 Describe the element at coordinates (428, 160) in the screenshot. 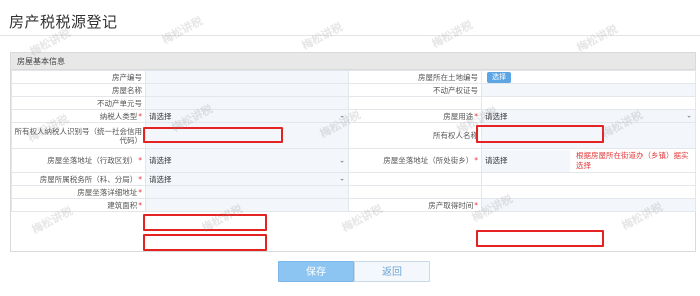

I see `street-label: 房屋坐落地址（所处街乡）` at that location.